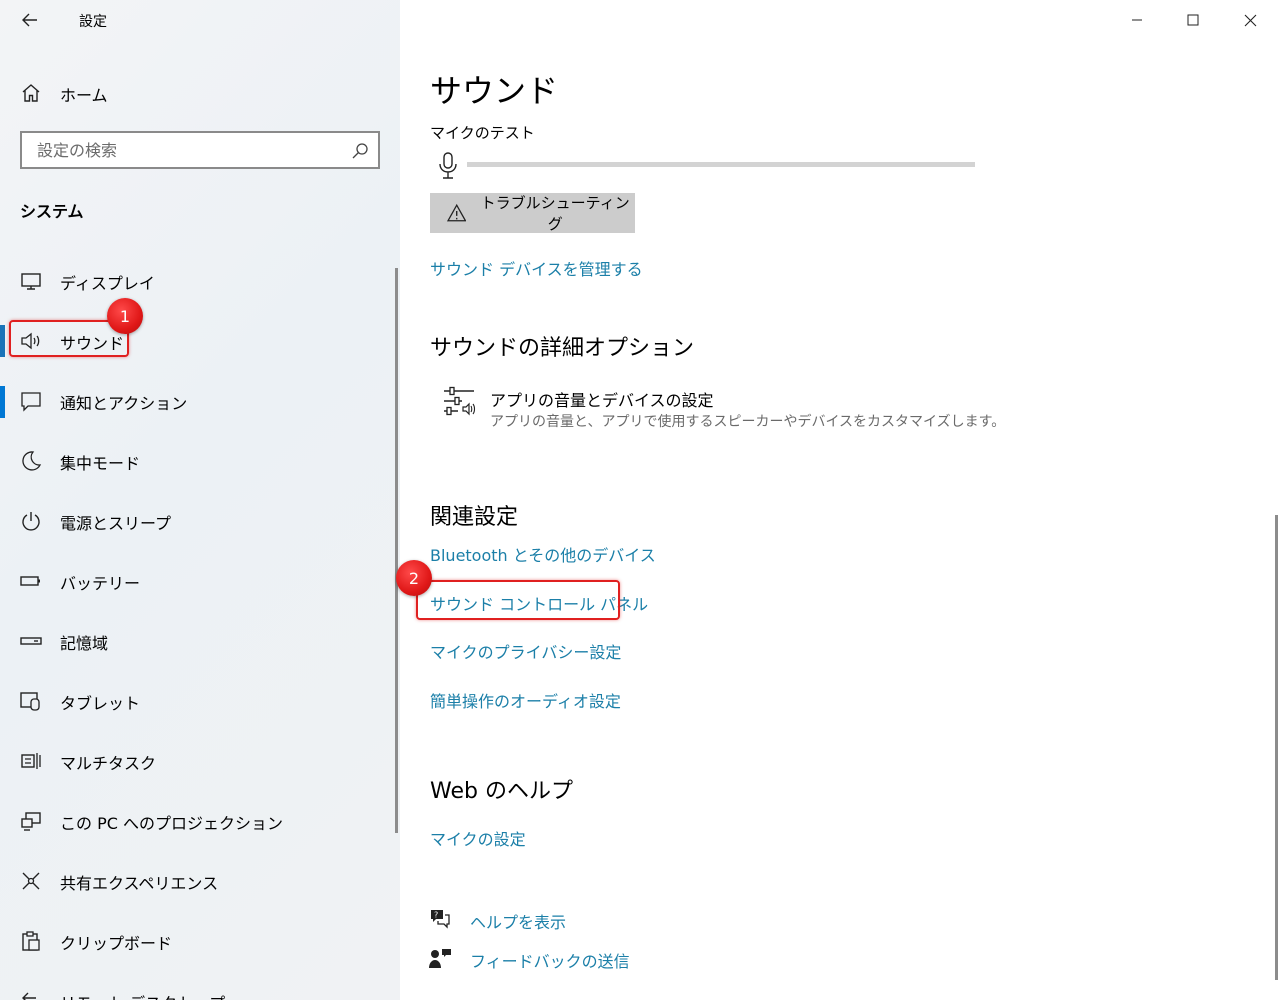  What do you see at coordinates (1276, 747) in the screenshot?
I see `main-scrollbar` at bounding box center [1276, 747].